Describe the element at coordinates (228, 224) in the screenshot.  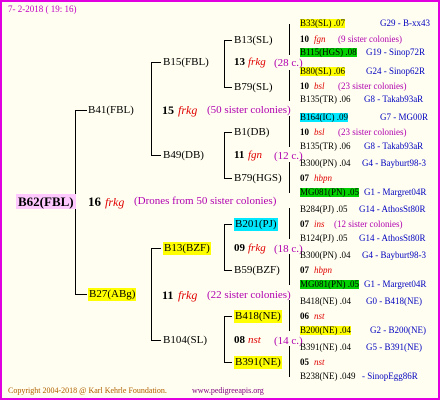
I see `connector-mf-top` at that location.